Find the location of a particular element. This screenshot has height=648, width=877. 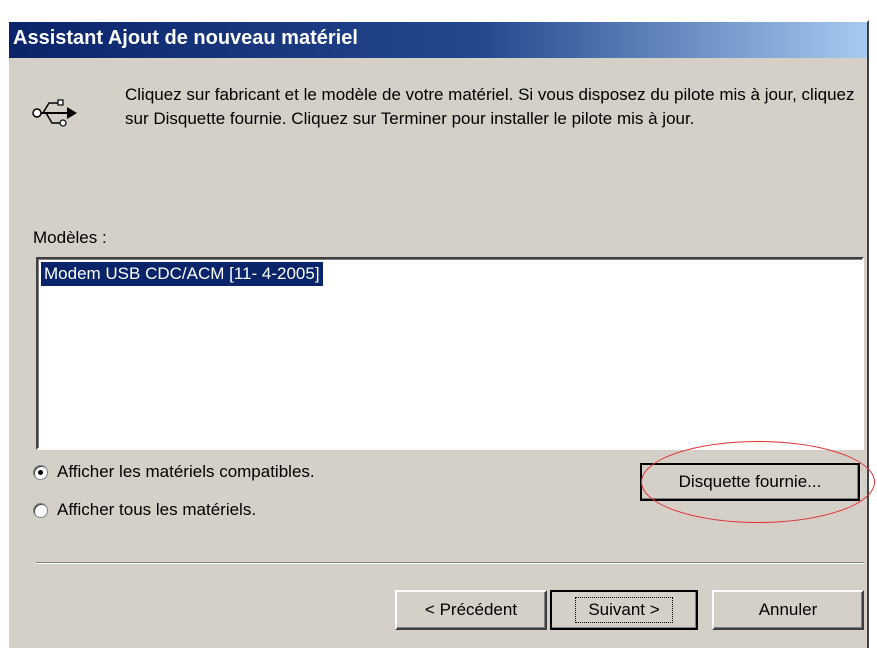

radio-show-compatible: Afficher les matériels compatibles. is located at coordinates (174, 472).